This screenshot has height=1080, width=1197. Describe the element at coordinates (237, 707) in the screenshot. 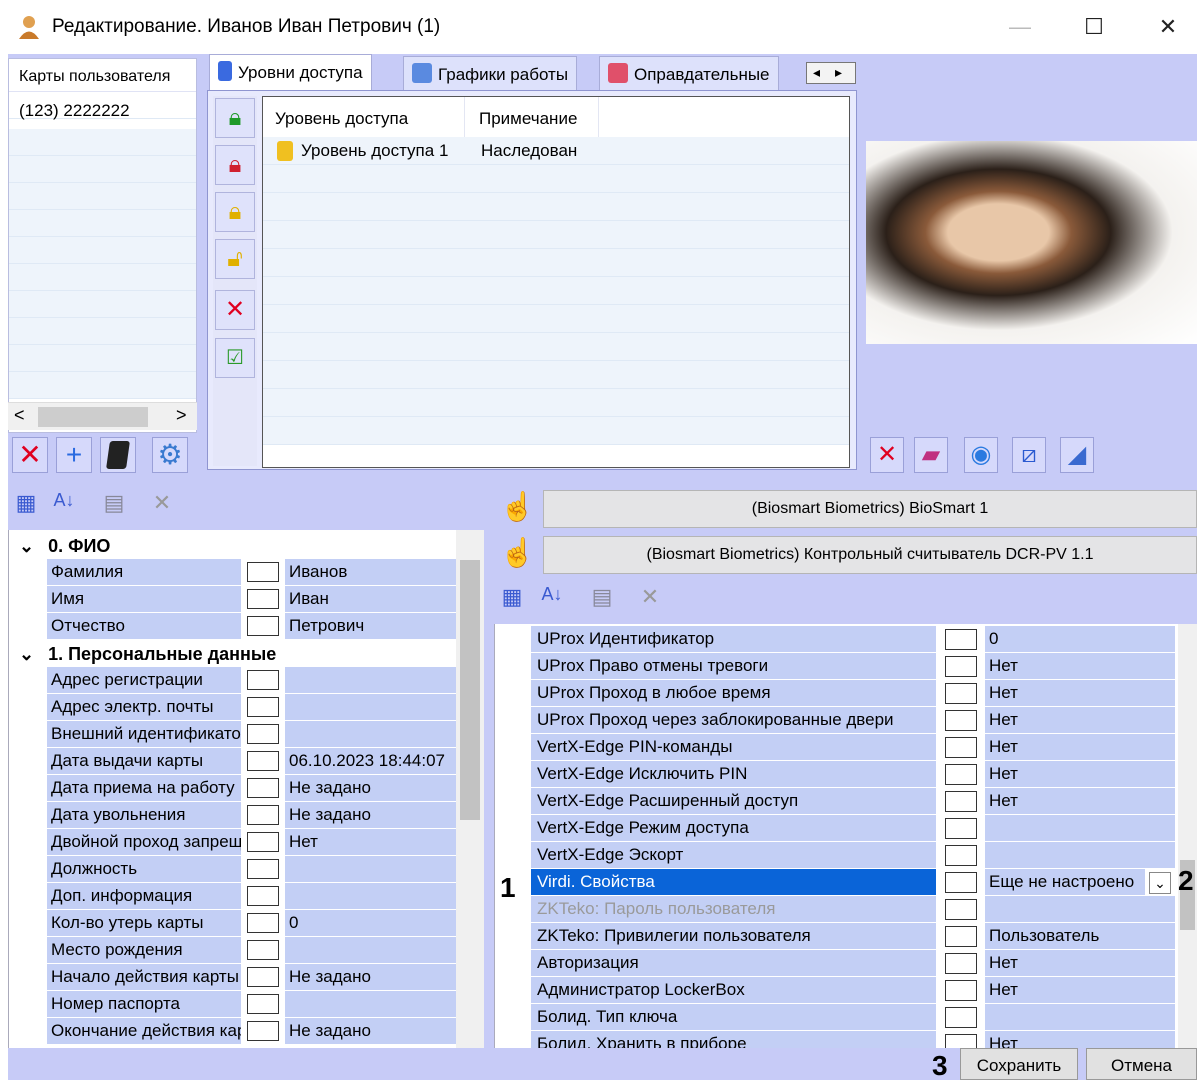

I see `grid-row: Адрес электр. почты` at that location.